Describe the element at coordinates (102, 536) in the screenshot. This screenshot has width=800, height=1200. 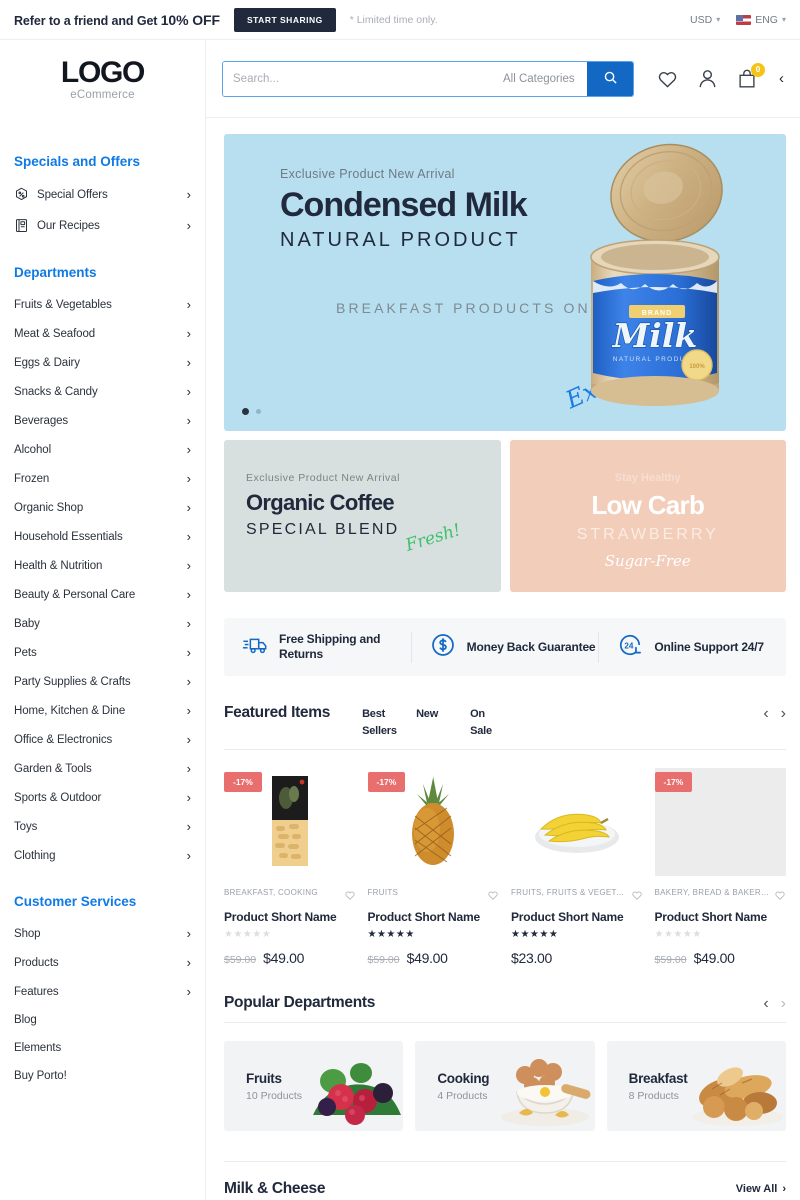
I see `sidebar-item-household-essentials: Household Essentials ›` at that location.